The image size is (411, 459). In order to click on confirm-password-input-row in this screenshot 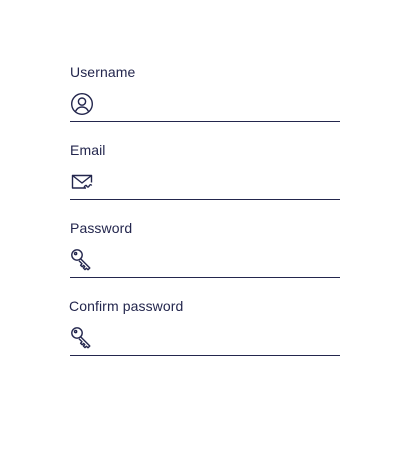, I will do `click(205, 338)`.